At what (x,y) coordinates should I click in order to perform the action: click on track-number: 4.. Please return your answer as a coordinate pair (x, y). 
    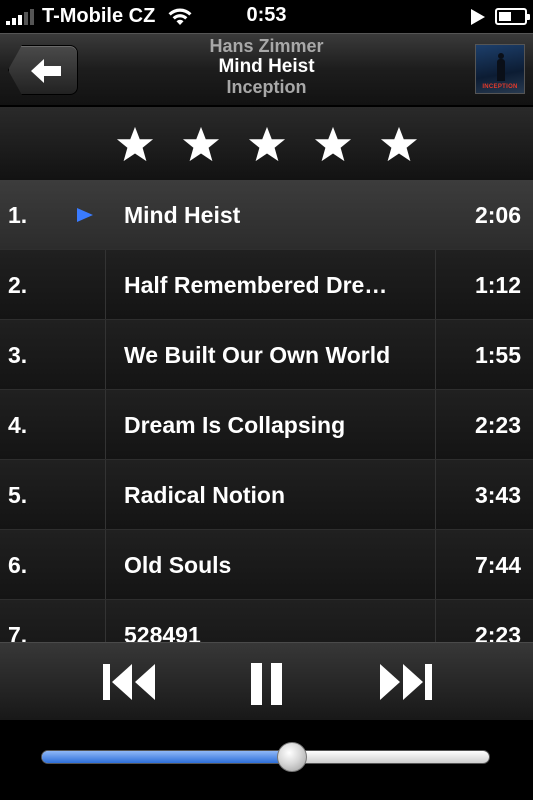
    Looking at the image, I should click on (18, 425).